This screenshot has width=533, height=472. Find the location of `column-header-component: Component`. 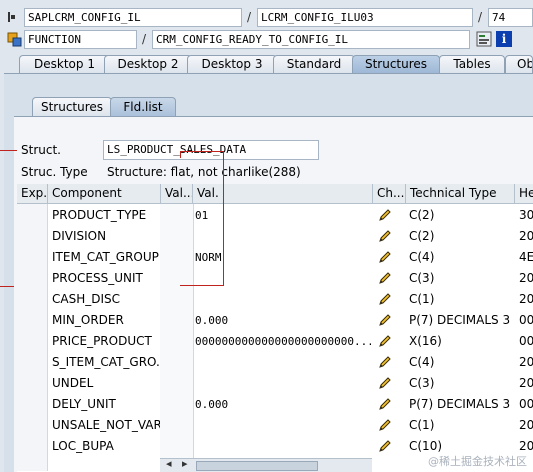

column-header-component: Component is located at coordinates (104, 194).